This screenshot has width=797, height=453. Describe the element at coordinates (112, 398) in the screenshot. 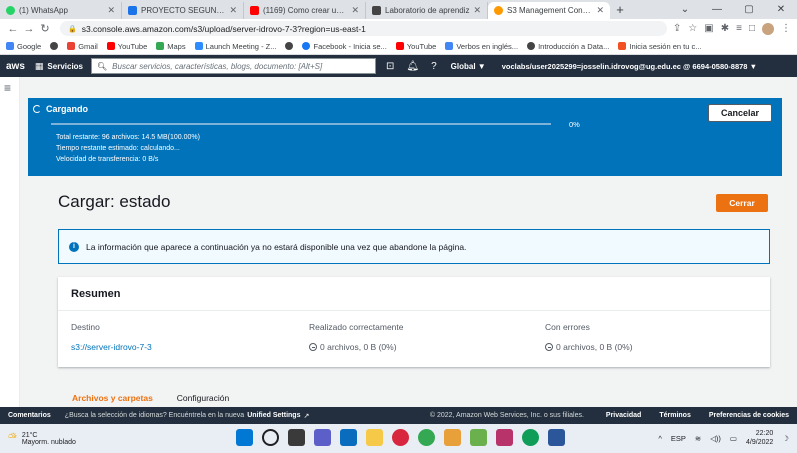

I see `tab-files-folders: Archivos y carpetas` at that location.